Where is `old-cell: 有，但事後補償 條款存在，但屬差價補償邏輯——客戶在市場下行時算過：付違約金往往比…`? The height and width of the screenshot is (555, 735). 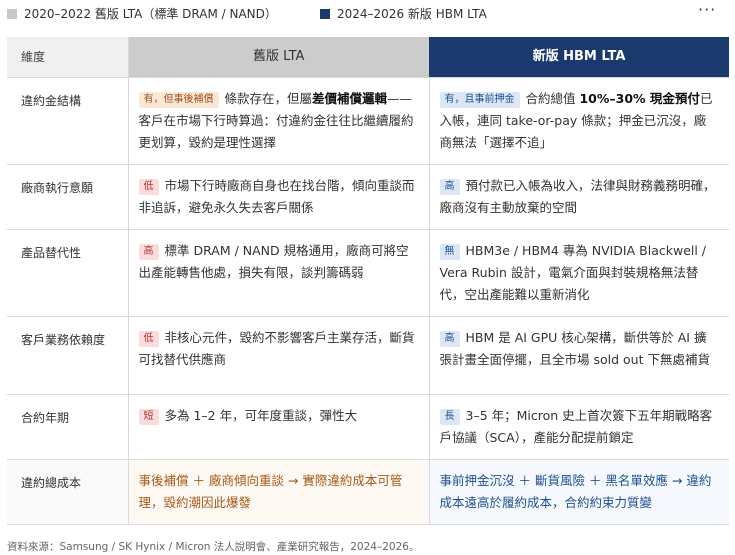 old-cell: 有，但事後補償 條款存在，但屬差價補償邏輯——客戶在市場下行時算過：付違約金往往比… is located at coordinates (278, 121).